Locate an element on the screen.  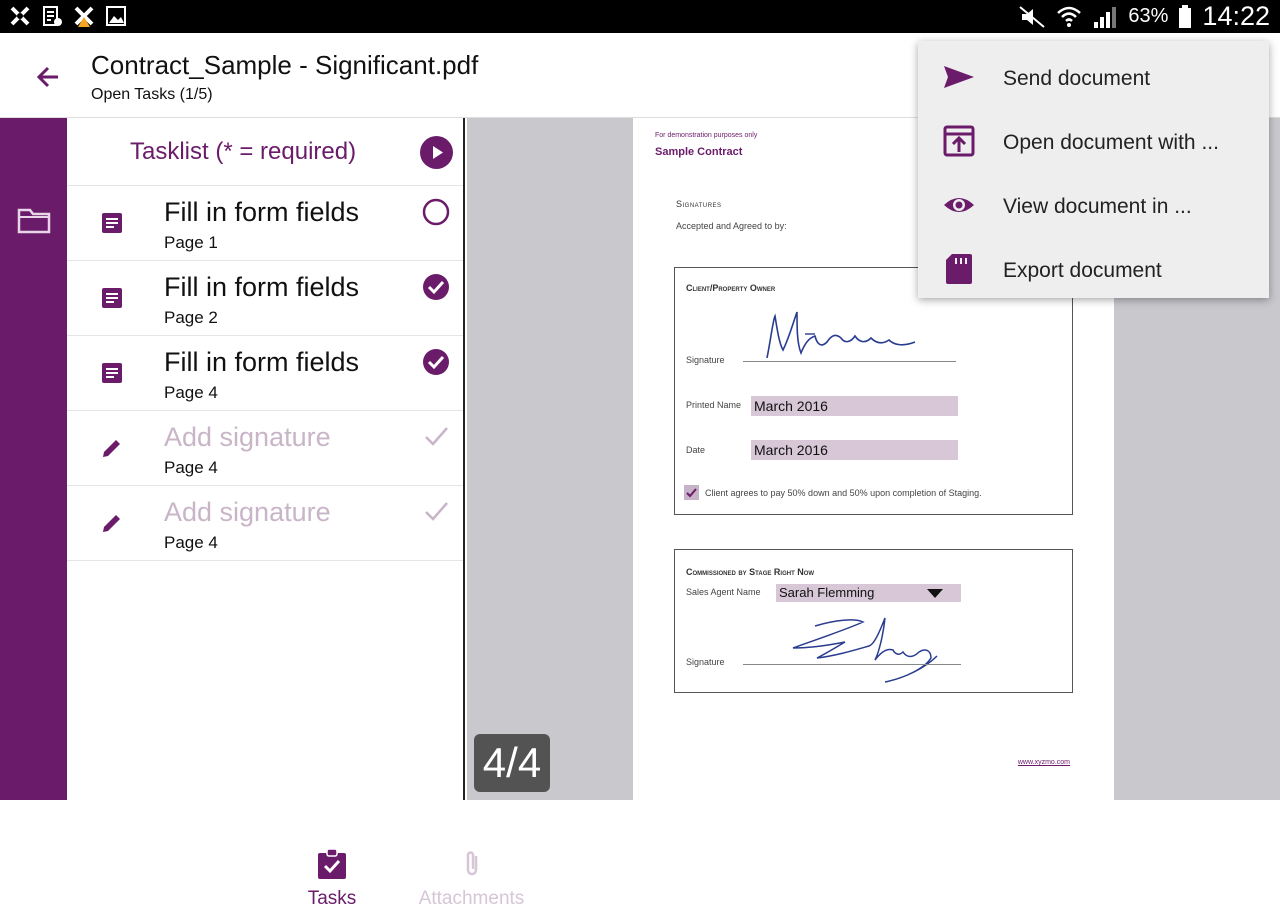
clipboard-check-icon is located at coordinates (332, 863).